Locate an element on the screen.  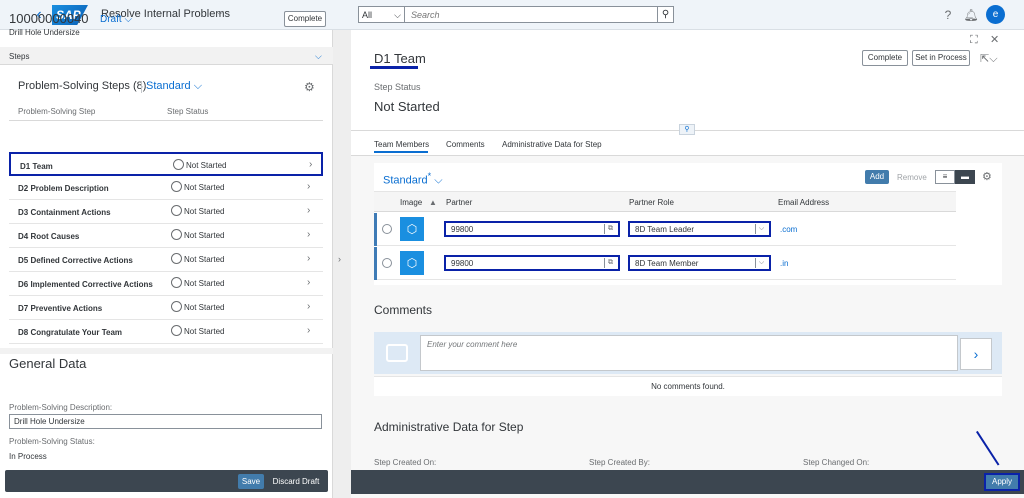
team-member-row: ⬡ 99800 ⧉ 8D Team Member ⌵ .in is located at coordinates (665, 263).